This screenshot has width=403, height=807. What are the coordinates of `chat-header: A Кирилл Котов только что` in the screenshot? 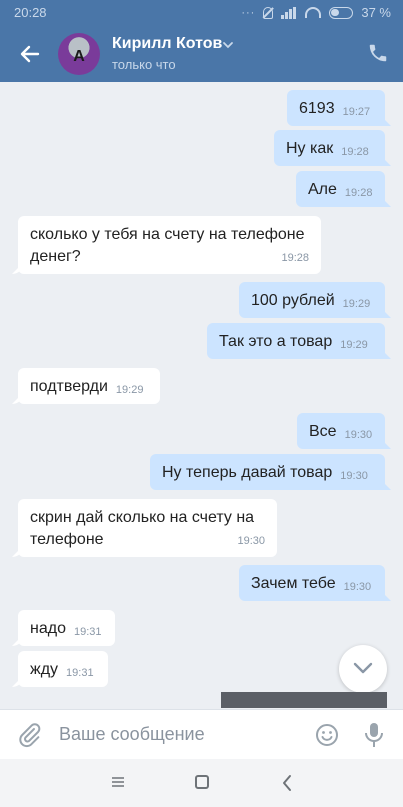 It's located at (201, 54).